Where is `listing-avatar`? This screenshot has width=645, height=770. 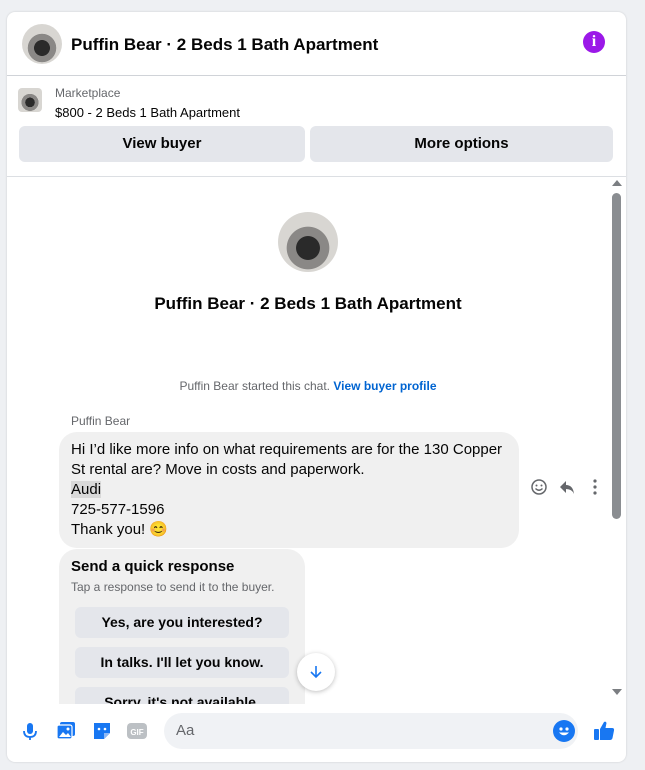
listing-avatar is located at coordinates (42, 44).